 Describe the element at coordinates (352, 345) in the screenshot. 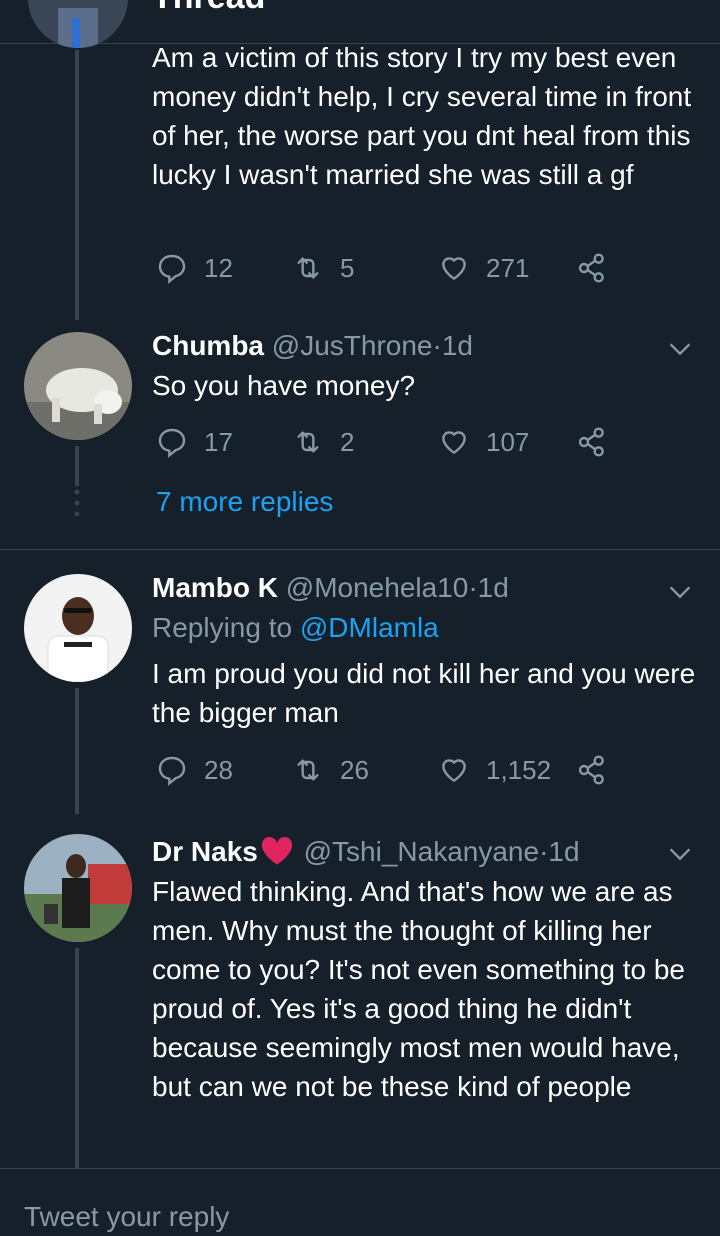

I see `user-handle: @JusThrone` at that location.